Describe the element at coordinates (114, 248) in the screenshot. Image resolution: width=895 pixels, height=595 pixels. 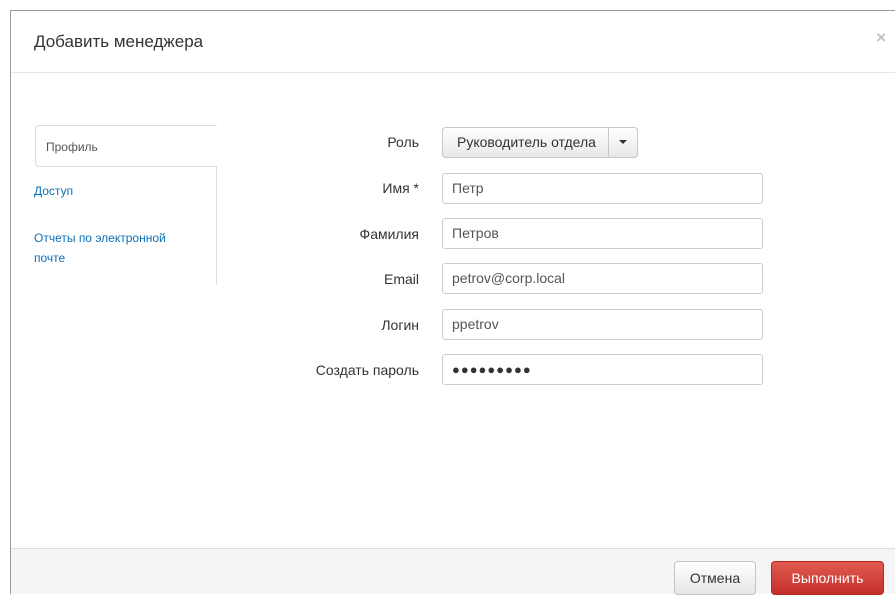
I see `tab-email-reports: Отчеты по электронной почте` at that location.